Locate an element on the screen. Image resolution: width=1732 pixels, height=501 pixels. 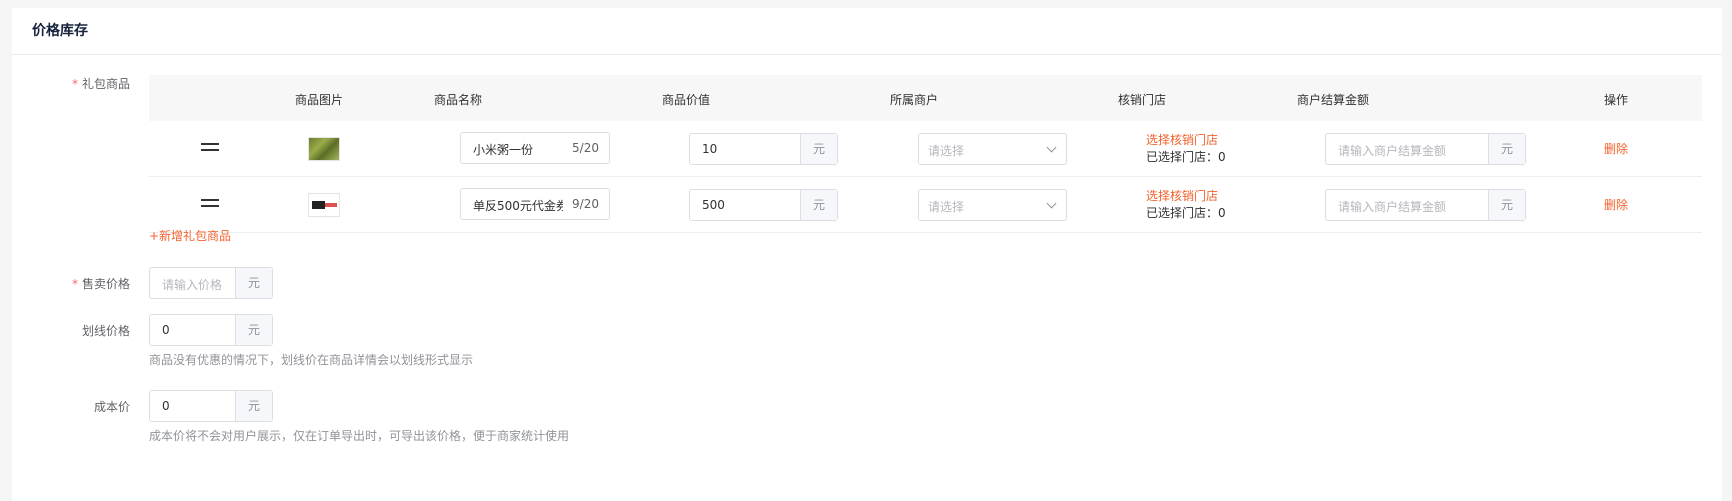
col-action: 操作 is located at coordinates (1616, 100).